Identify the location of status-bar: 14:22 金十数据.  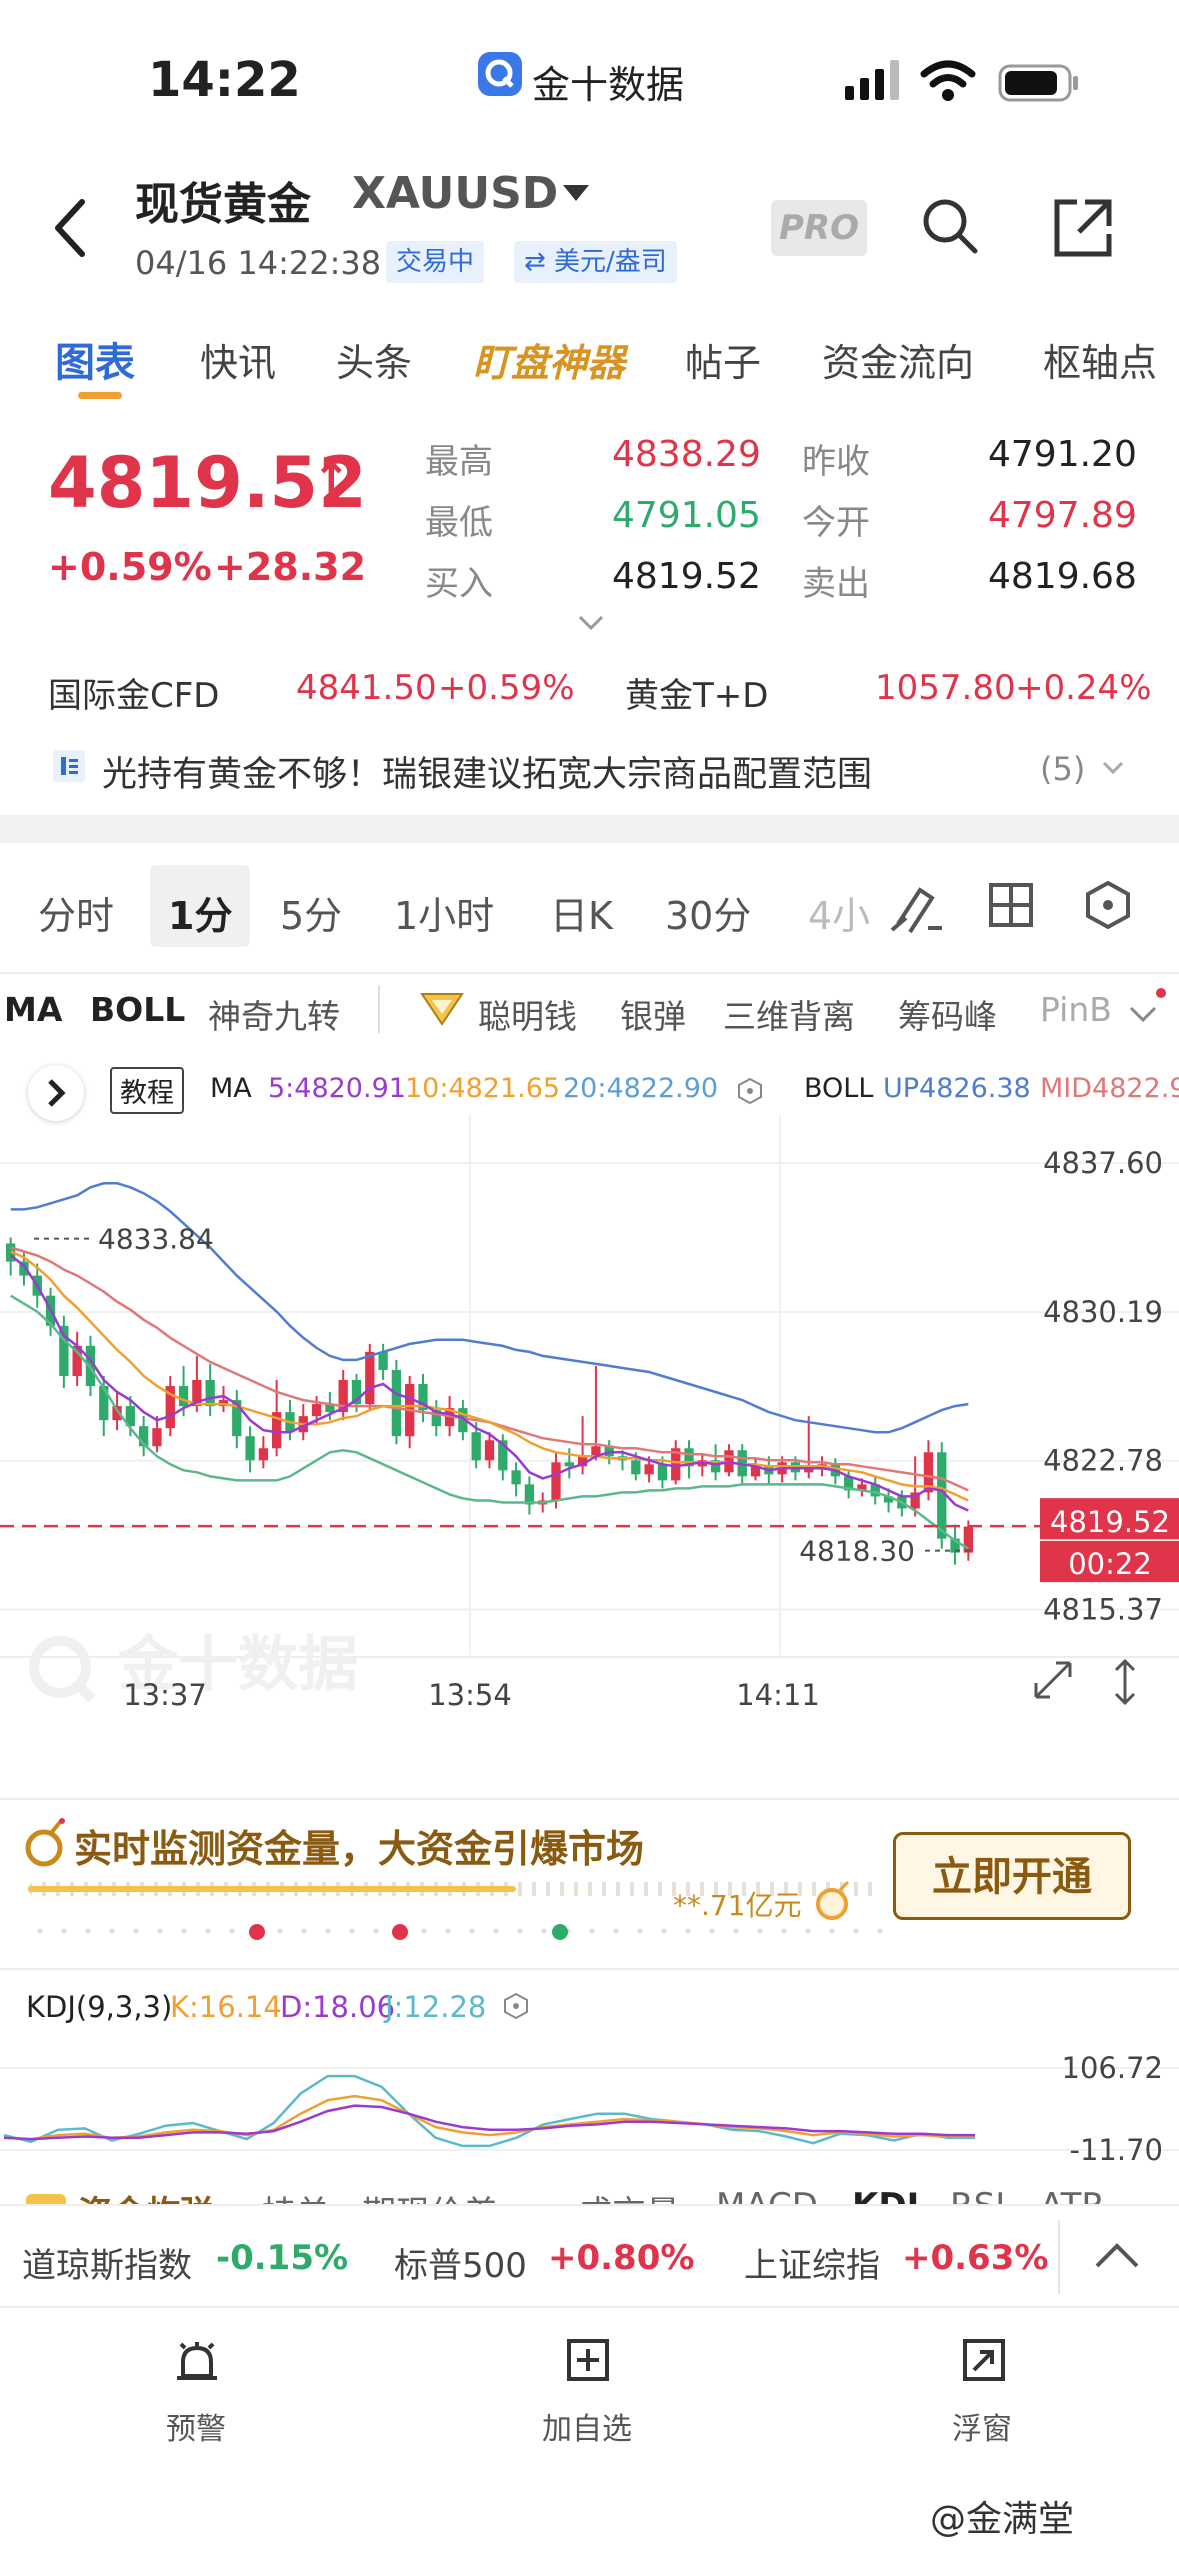
(589, 75).